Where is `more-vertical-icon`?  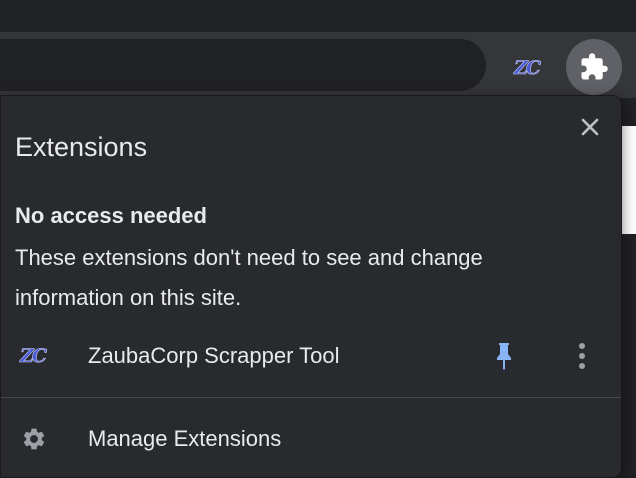 more-vertical-icon is located at coordinates (582, 356).